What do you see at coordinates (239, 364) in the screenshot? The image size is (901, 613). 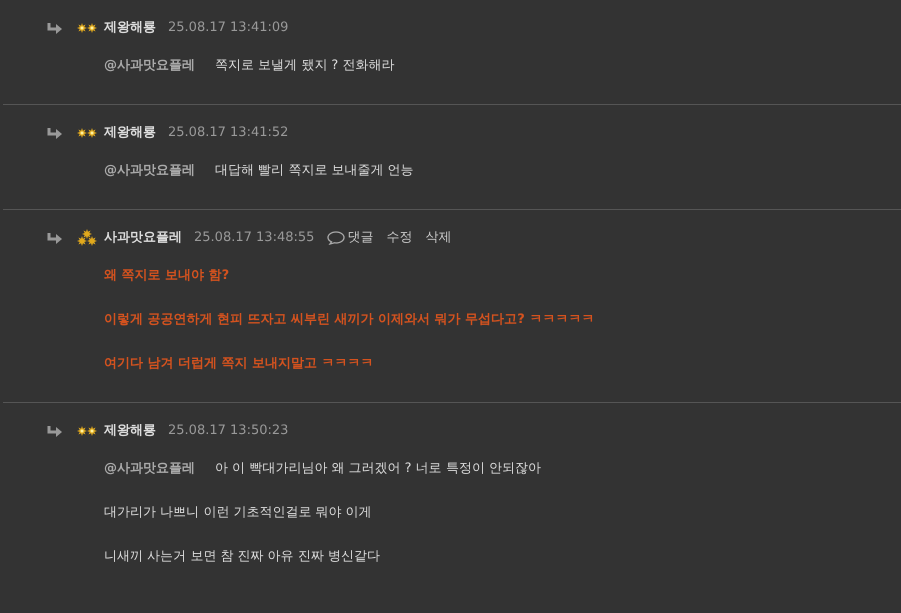 I see `comment-text: 여기다 남겨 더럽게 쪽지 보내지말고 ㅋㅋㅋㅋ` at bounding box center [239, 364].